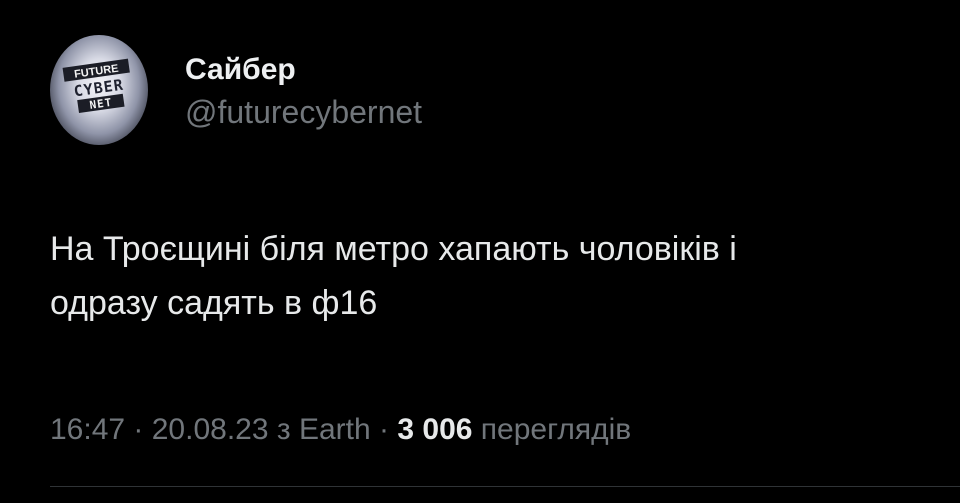 The image size is (960, 503). I want to click on author-block: Сайбер @futurecybernet, so click(303, 91).